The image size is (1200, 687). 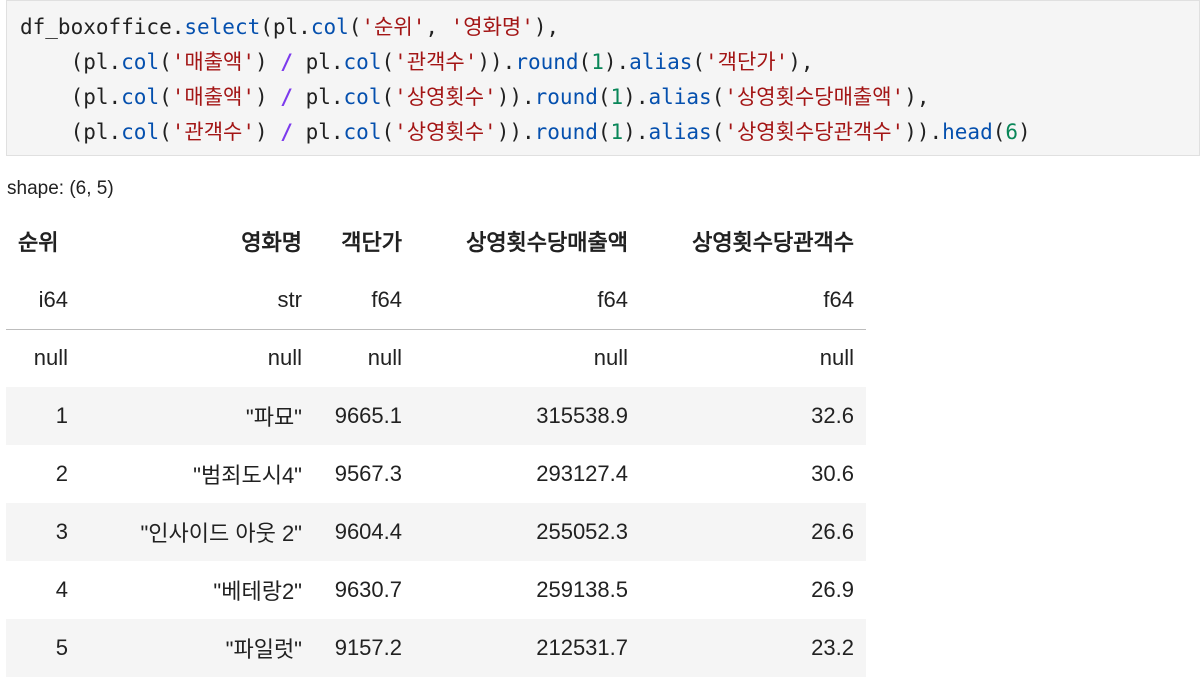 What do you see at coordinates (364, 532) in the screenshot?
I see `table-cell: 9604.4` at bounding box center [364, 532].